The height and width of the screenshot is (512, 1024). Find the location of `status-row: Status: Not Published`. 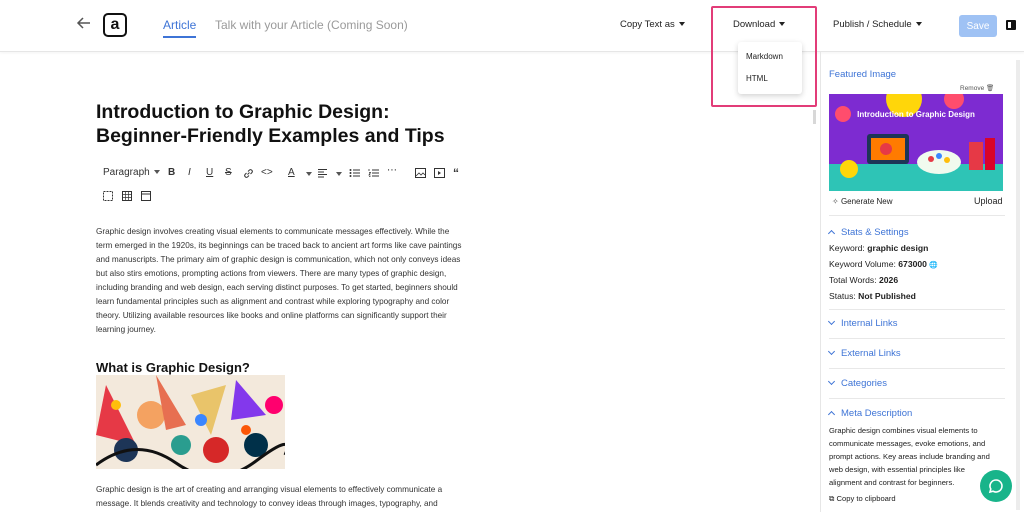

status-row: Status: Not Published is located at coordinates (872, 296).